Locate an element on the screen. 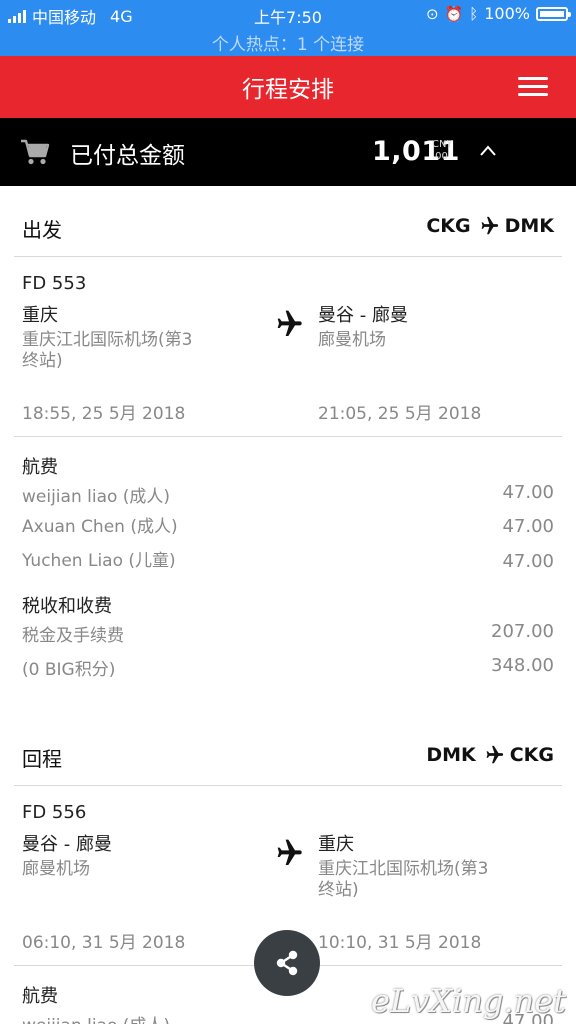 The image size is (576, 1024). cart-icon is located at coordinates (35, 152).